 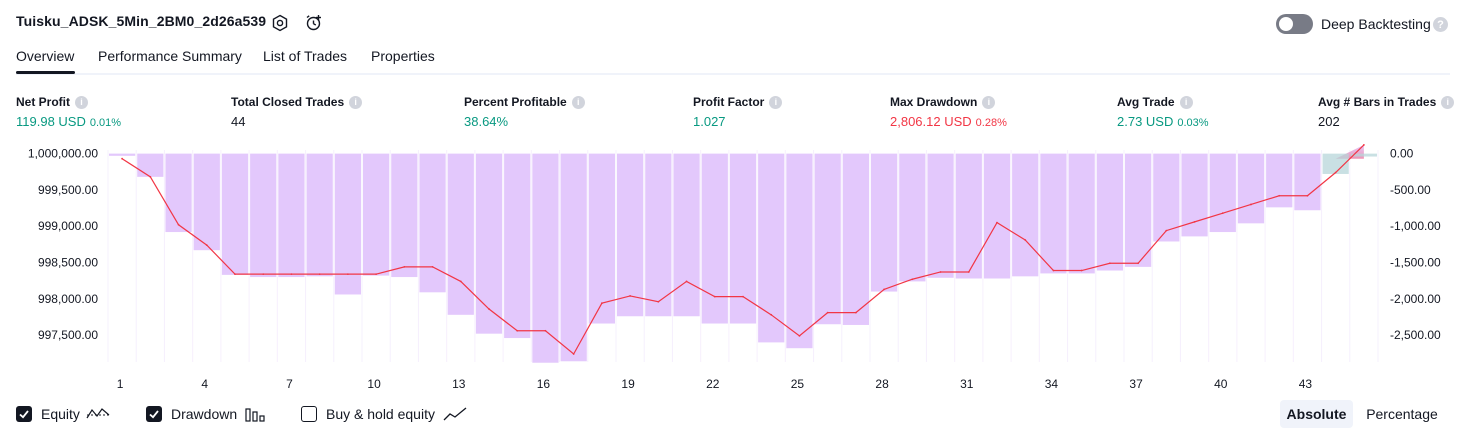 What do you see at coordinates (1316, 414) in the screenshot?
I see `absolute-button: Absolute` at bounding box center [1316, 414].